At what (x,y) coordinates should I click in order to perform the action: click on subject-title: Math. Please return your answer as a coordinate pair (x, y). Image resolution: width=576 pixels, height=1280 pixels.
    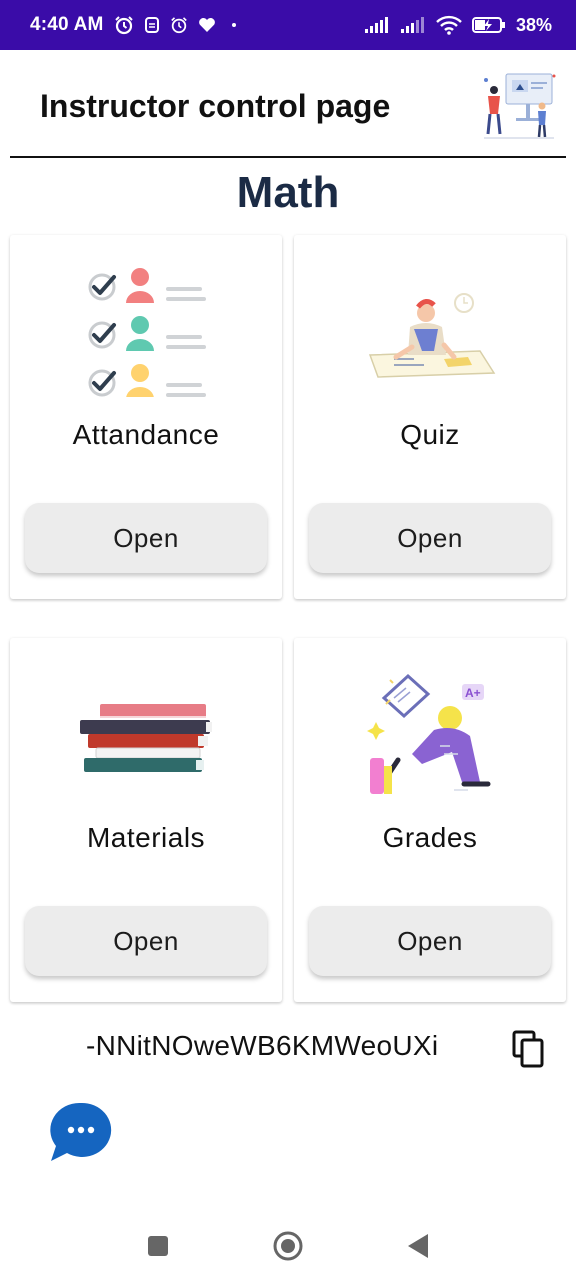
    Looking at the image, I should click on (288, 192).